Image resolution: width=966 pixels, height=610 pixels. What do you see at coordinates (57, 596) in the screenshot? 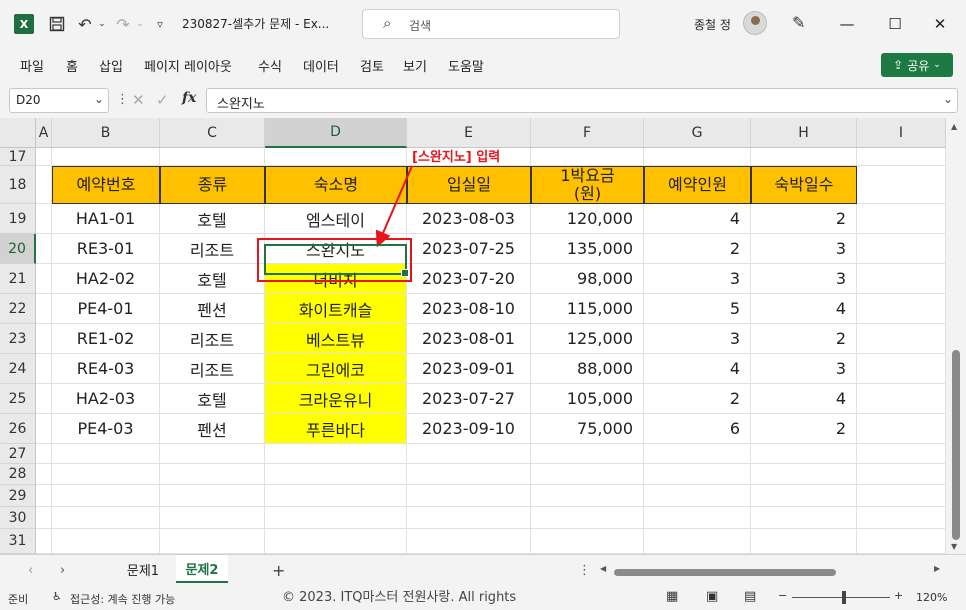
I see `accessibility-icon: ♿` at bounding box center [57, 596].